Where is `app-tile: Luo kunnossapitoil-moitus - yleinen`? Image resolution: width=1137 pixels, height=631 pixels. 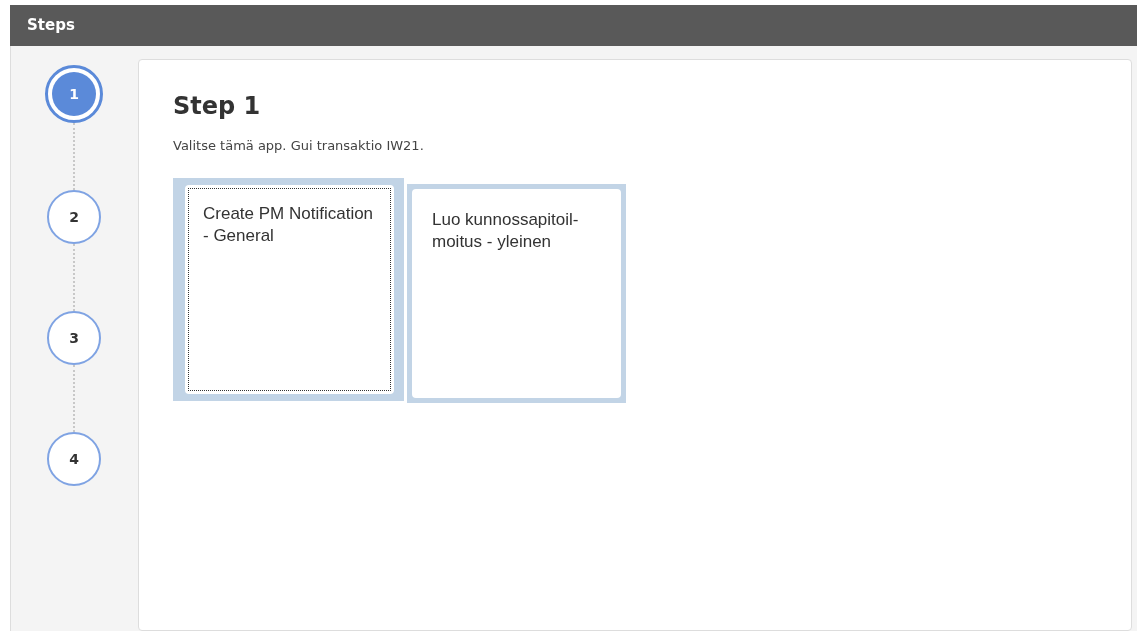
app-tile: Luo kunnossapitoil-moitus - yleinen is located at coordinates (516, 293).